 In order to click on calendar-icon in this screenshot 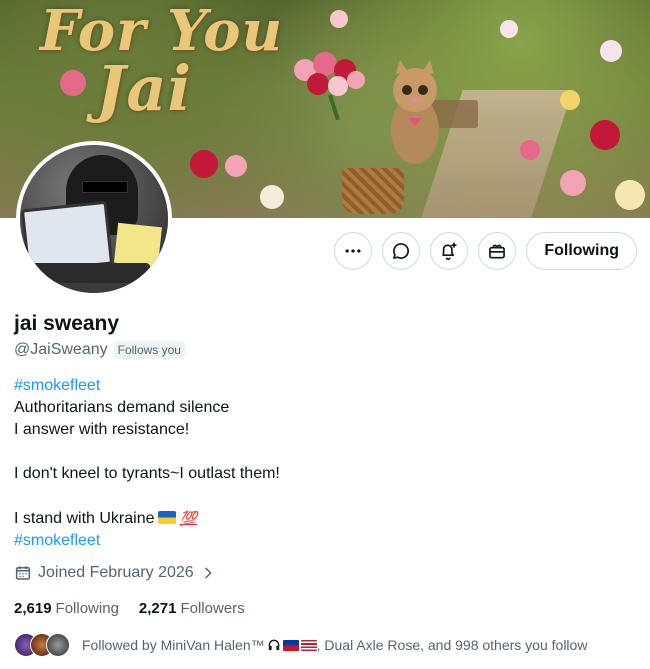, I will do `click(23, 573)`.